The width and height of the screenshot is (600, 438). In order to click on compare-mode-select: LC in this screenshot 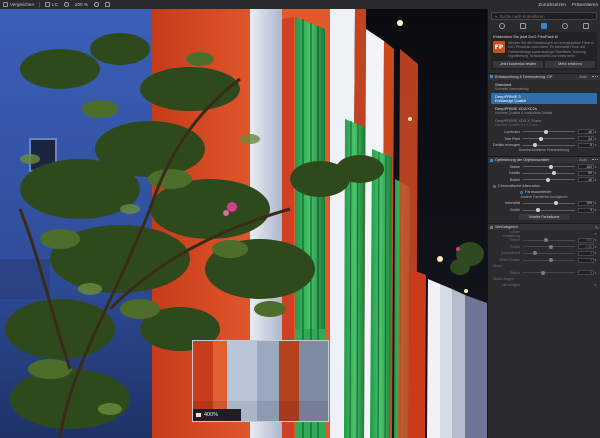, I will do `click(51, 4)`.